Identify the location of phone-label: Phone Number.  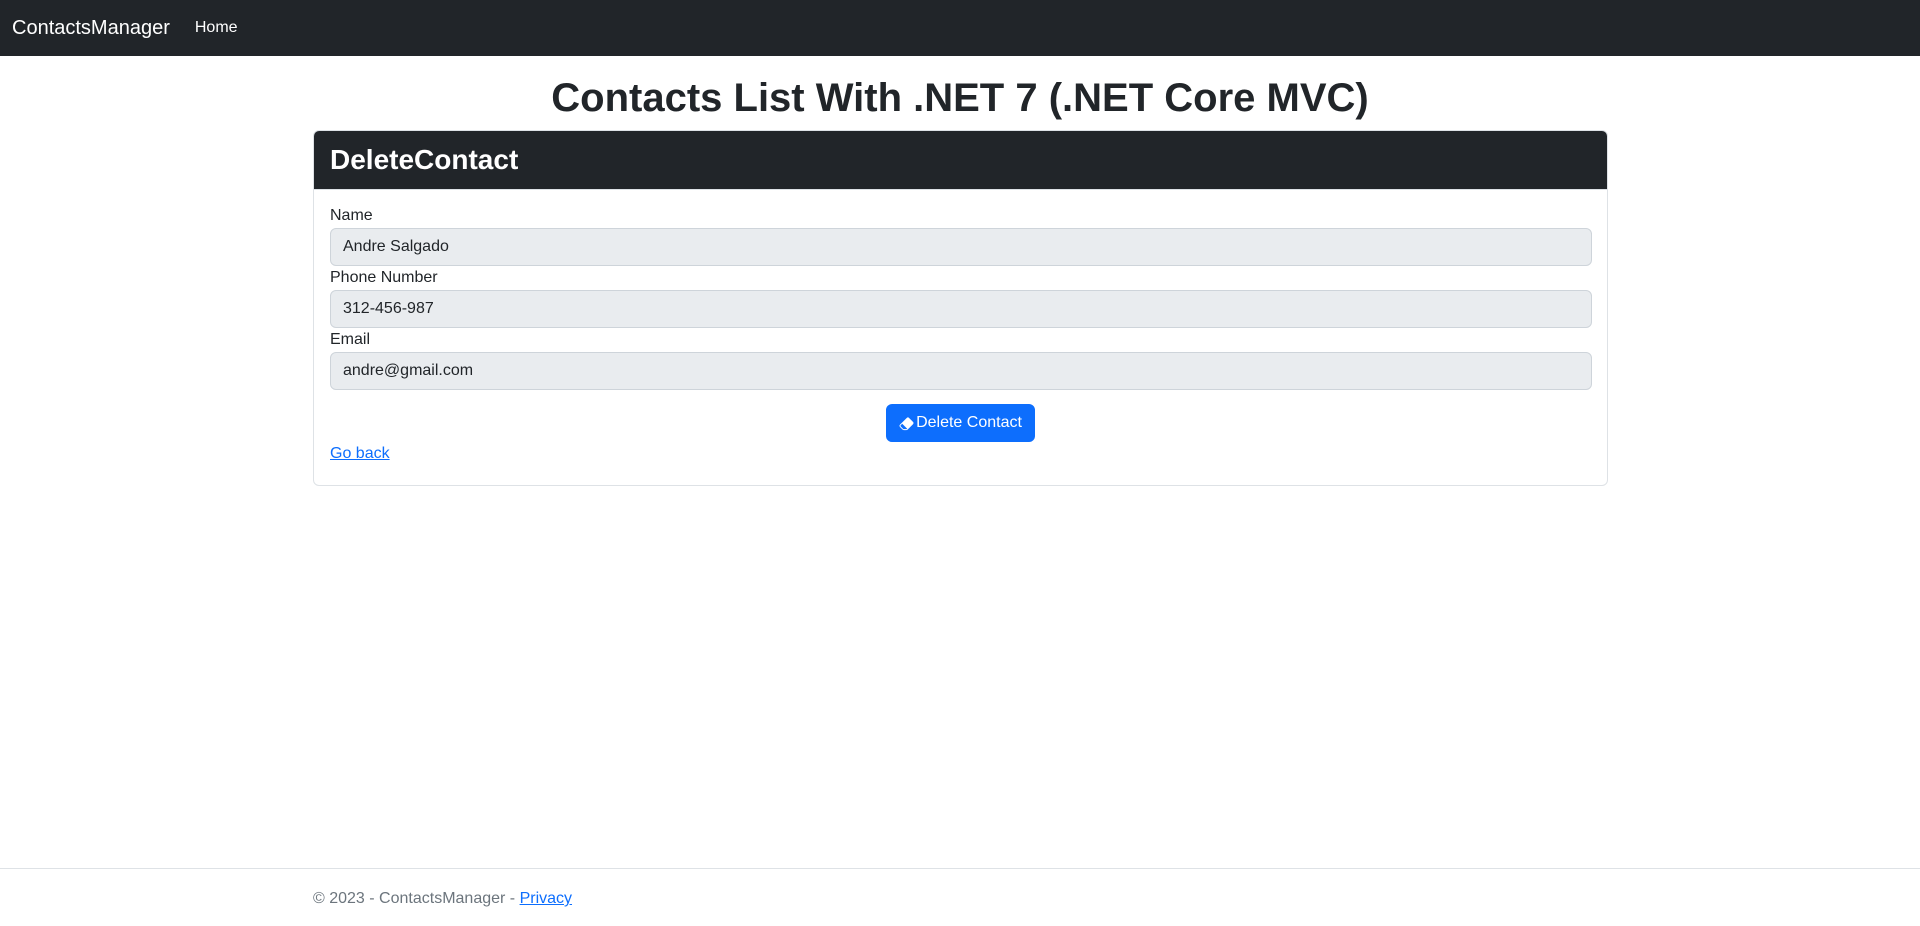
(384, 277).